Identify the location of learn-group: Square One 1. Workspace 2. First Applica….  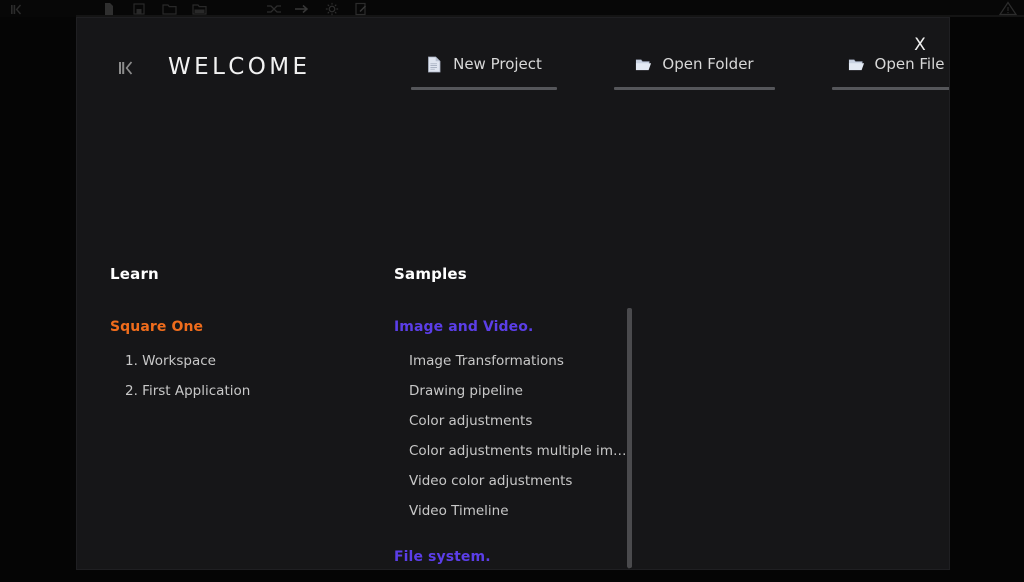
(235, 362).